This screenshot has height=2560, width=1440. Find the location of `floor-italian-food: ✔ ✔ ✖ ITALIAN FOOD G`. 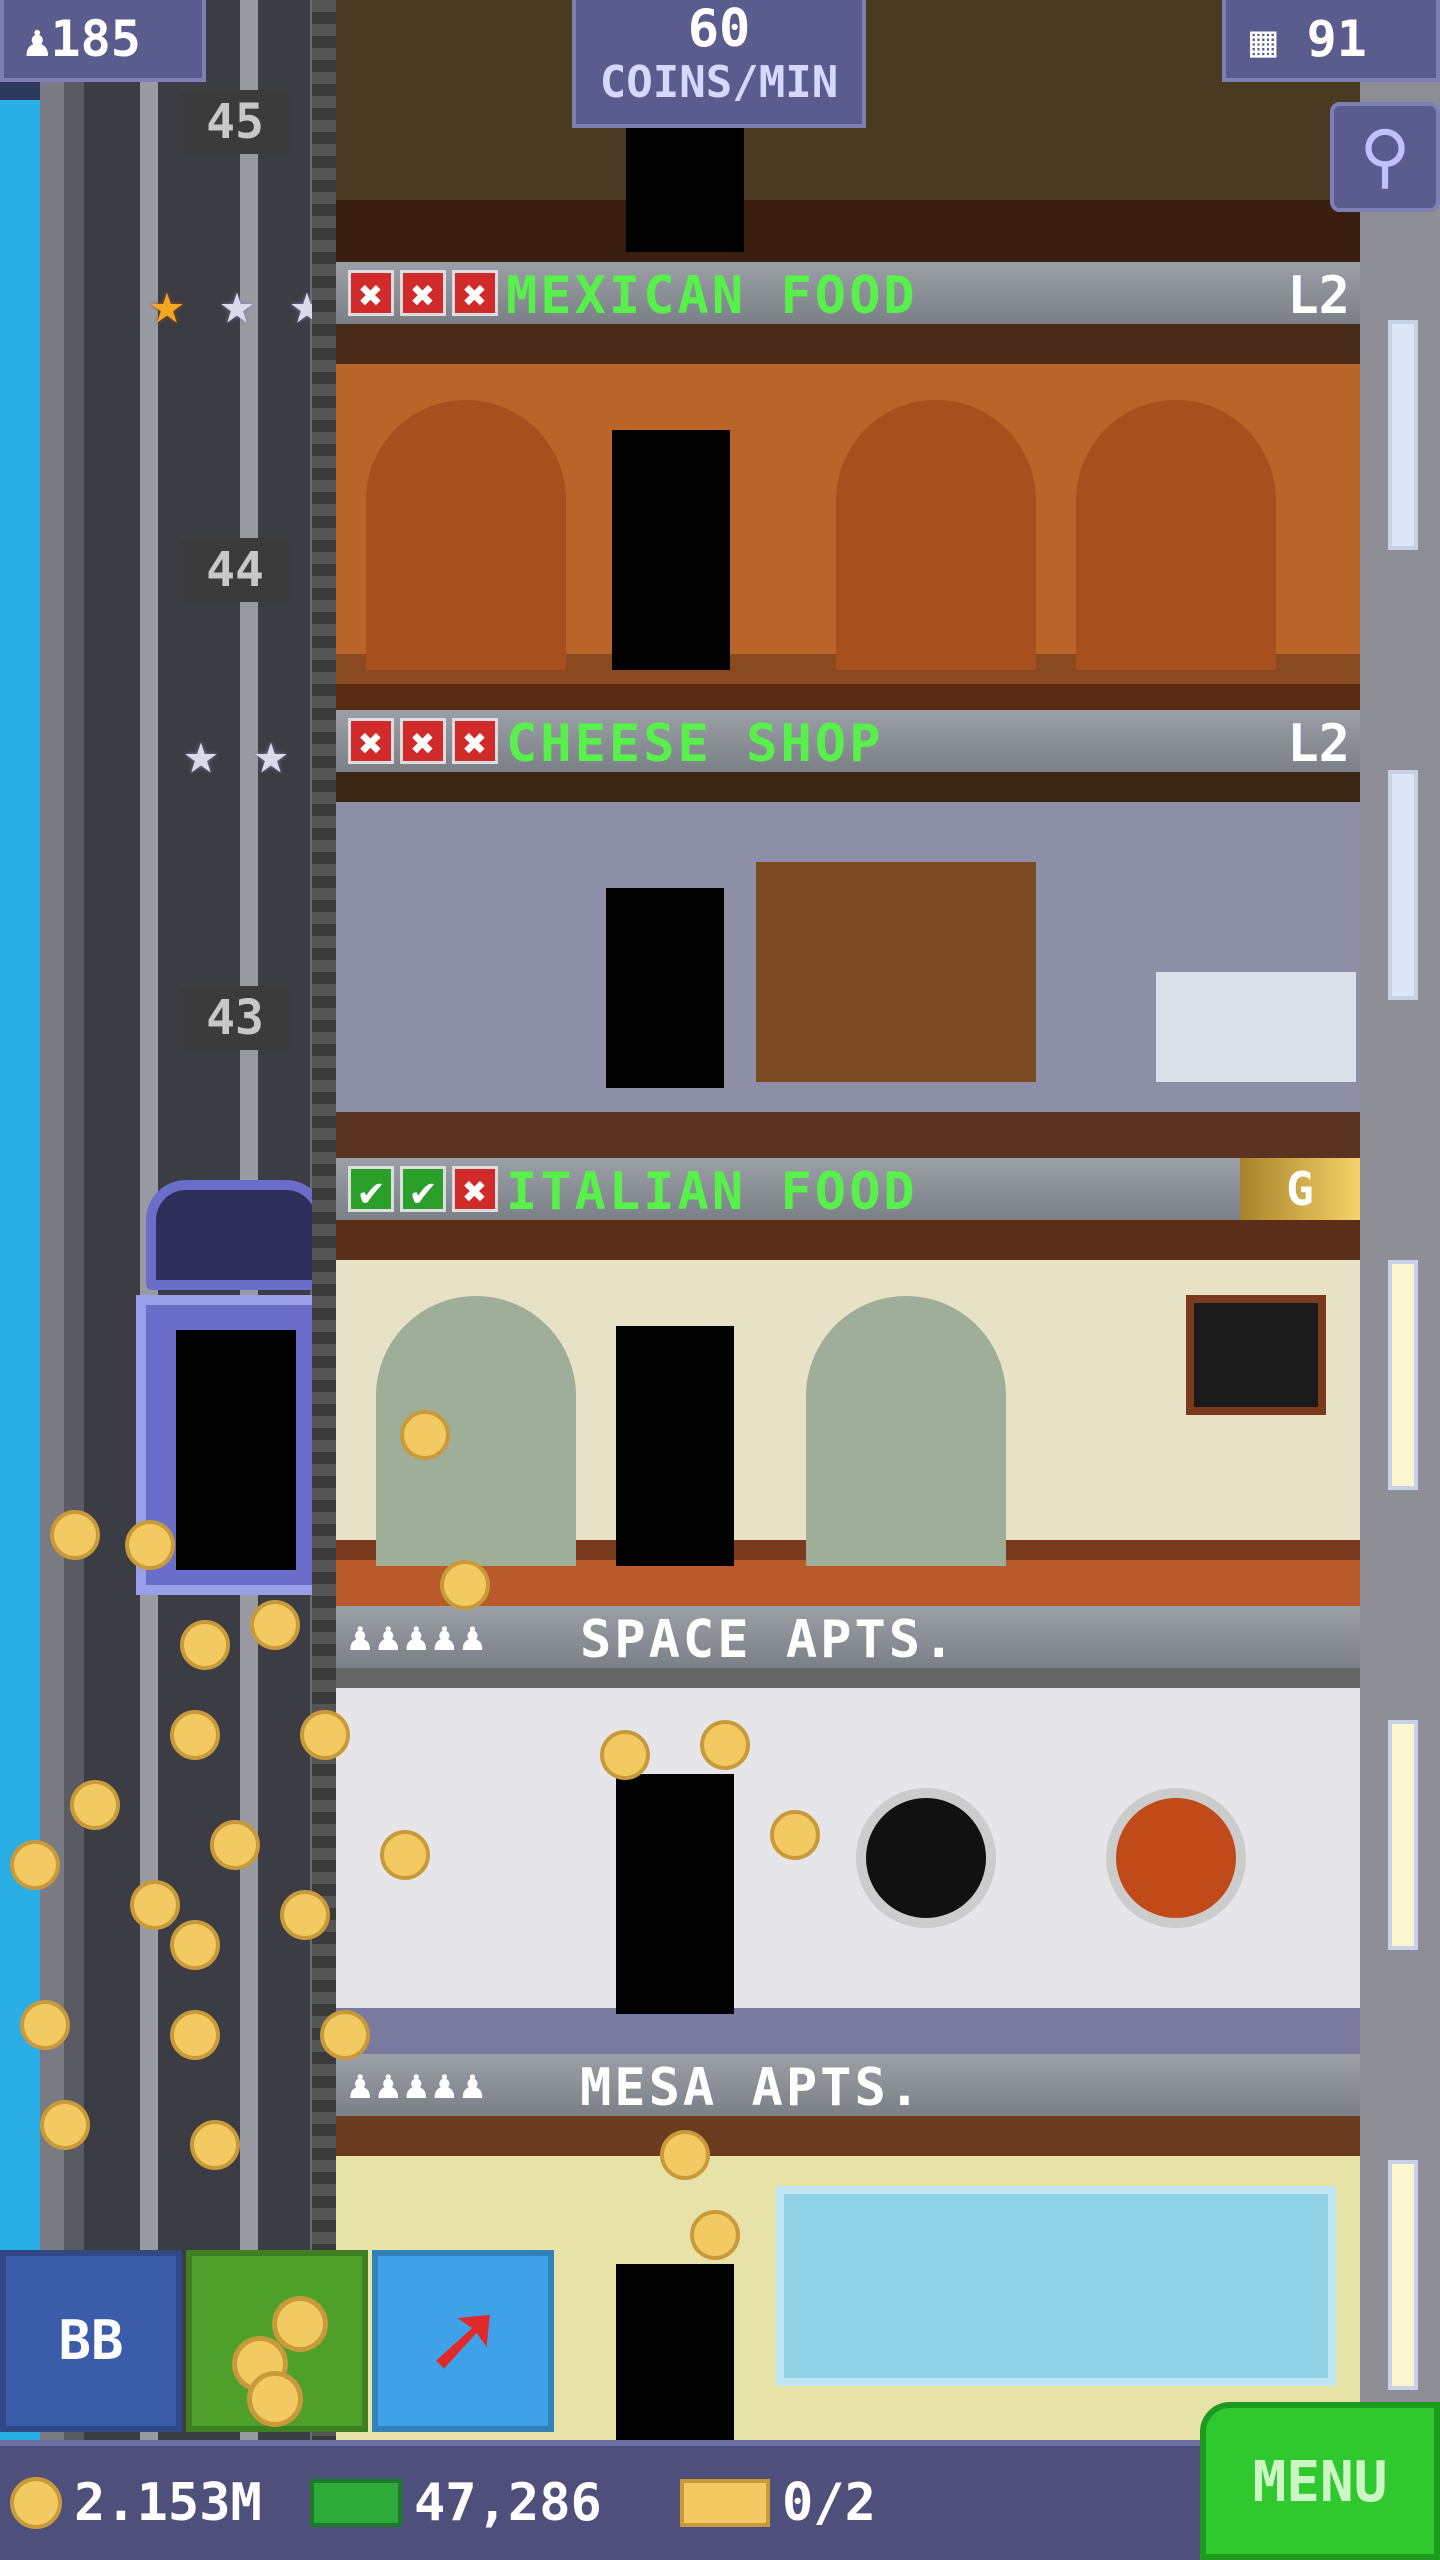

floor-italian-food: ✔ ✔ ✖ ITALIAN FOOD G is located at coordinates (848, 1382).